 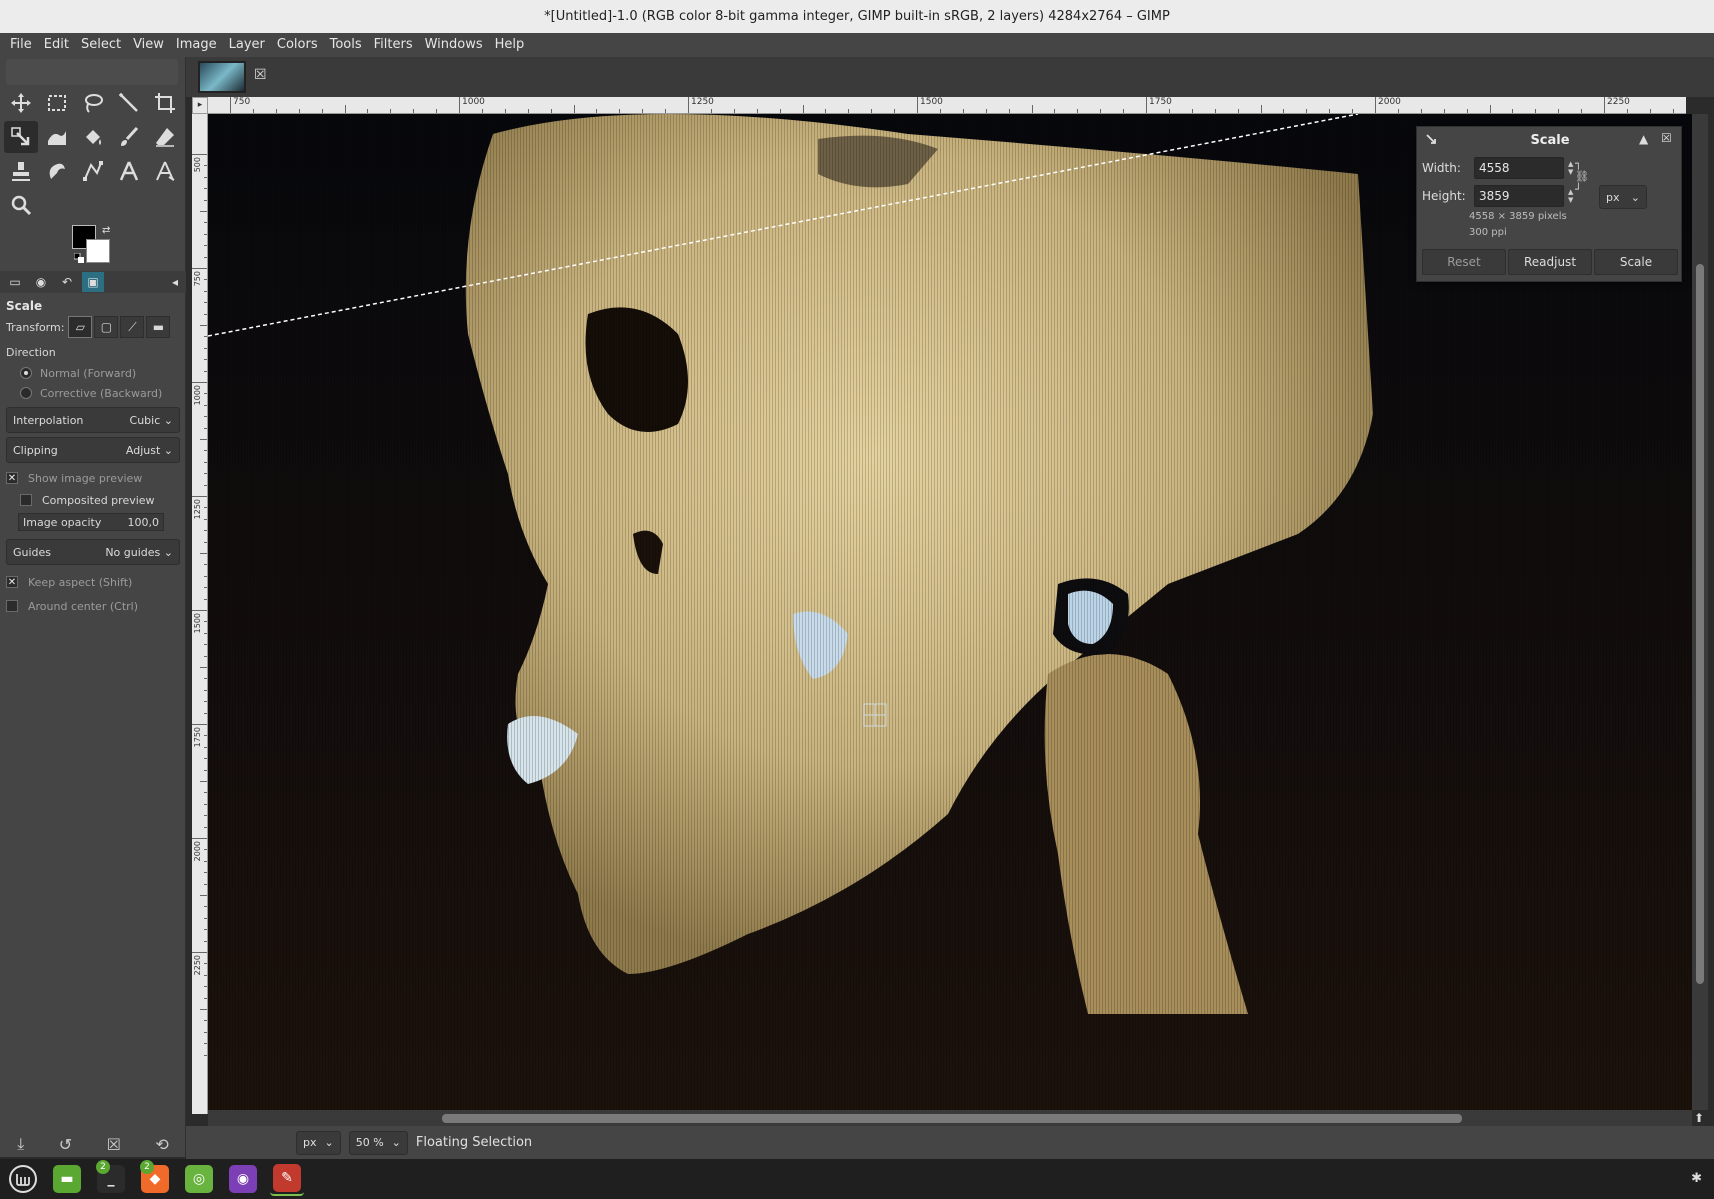 What do you see at coordinates (1550, 262) in the screenshot?
I see `readjust-button: Readjust` at bounding box center [1550, 262].